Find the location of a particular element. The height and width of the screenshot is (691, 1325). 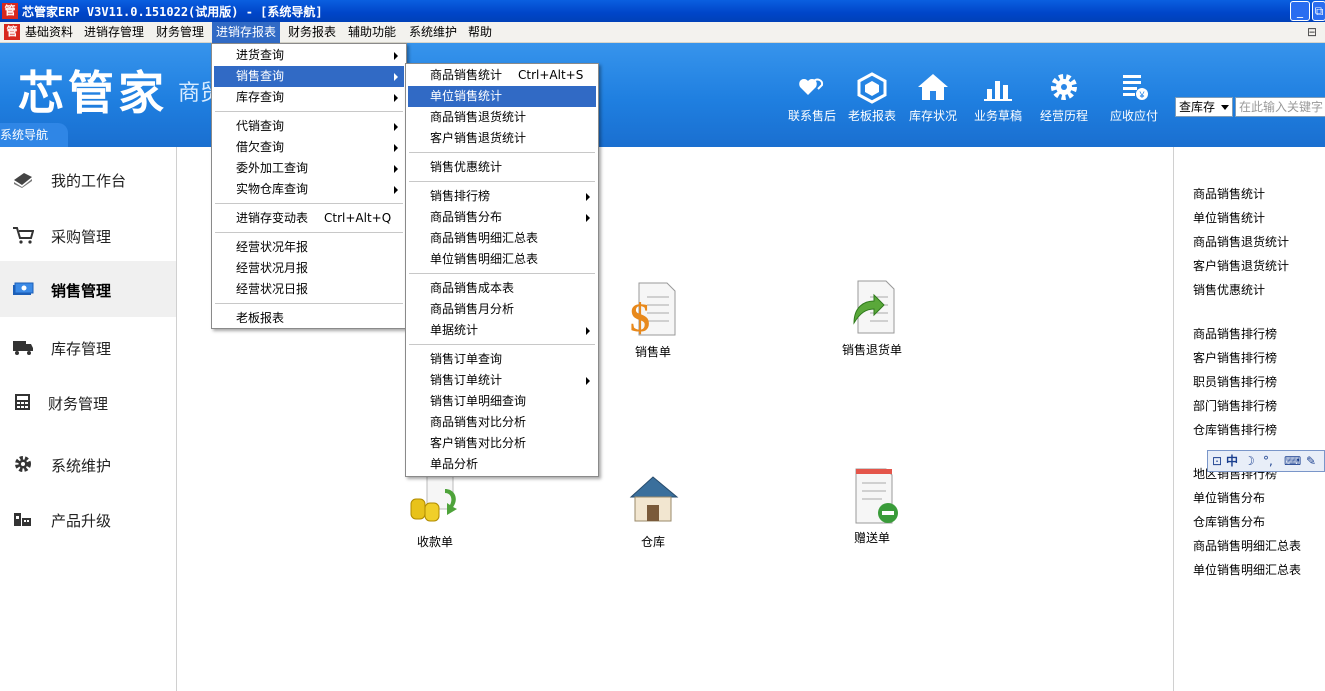

tile-gift-order: 赠送单 is located at coordinates (872, 505).